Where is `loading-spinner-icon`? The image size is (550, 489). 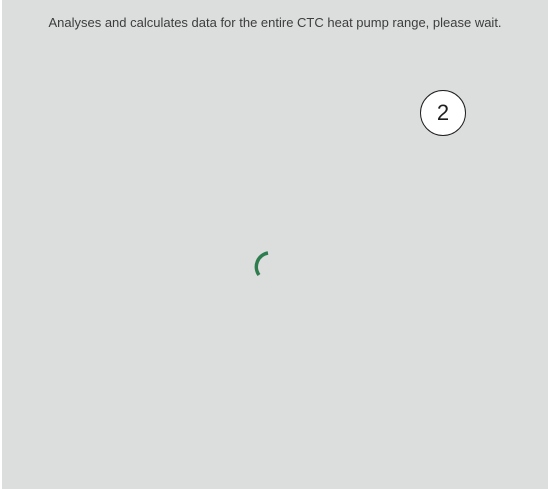 loading-spinner-icon is located at coordinates (261, 264).